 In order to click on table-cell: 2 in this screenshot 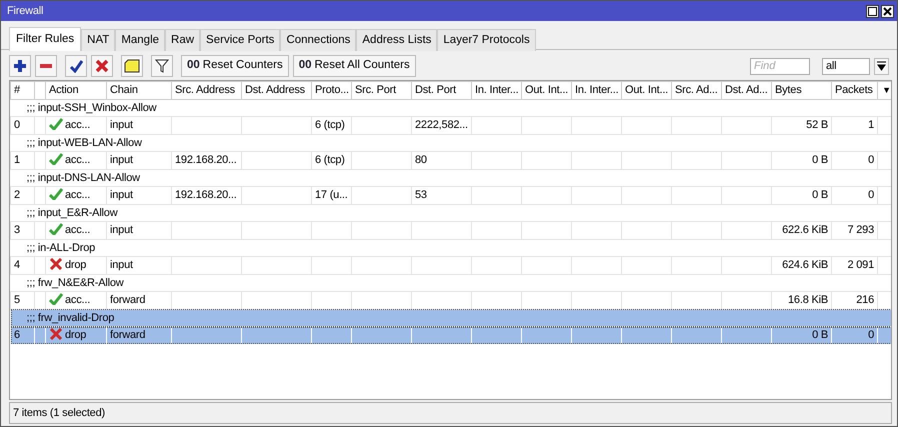, I will do `click(17, 195)`.